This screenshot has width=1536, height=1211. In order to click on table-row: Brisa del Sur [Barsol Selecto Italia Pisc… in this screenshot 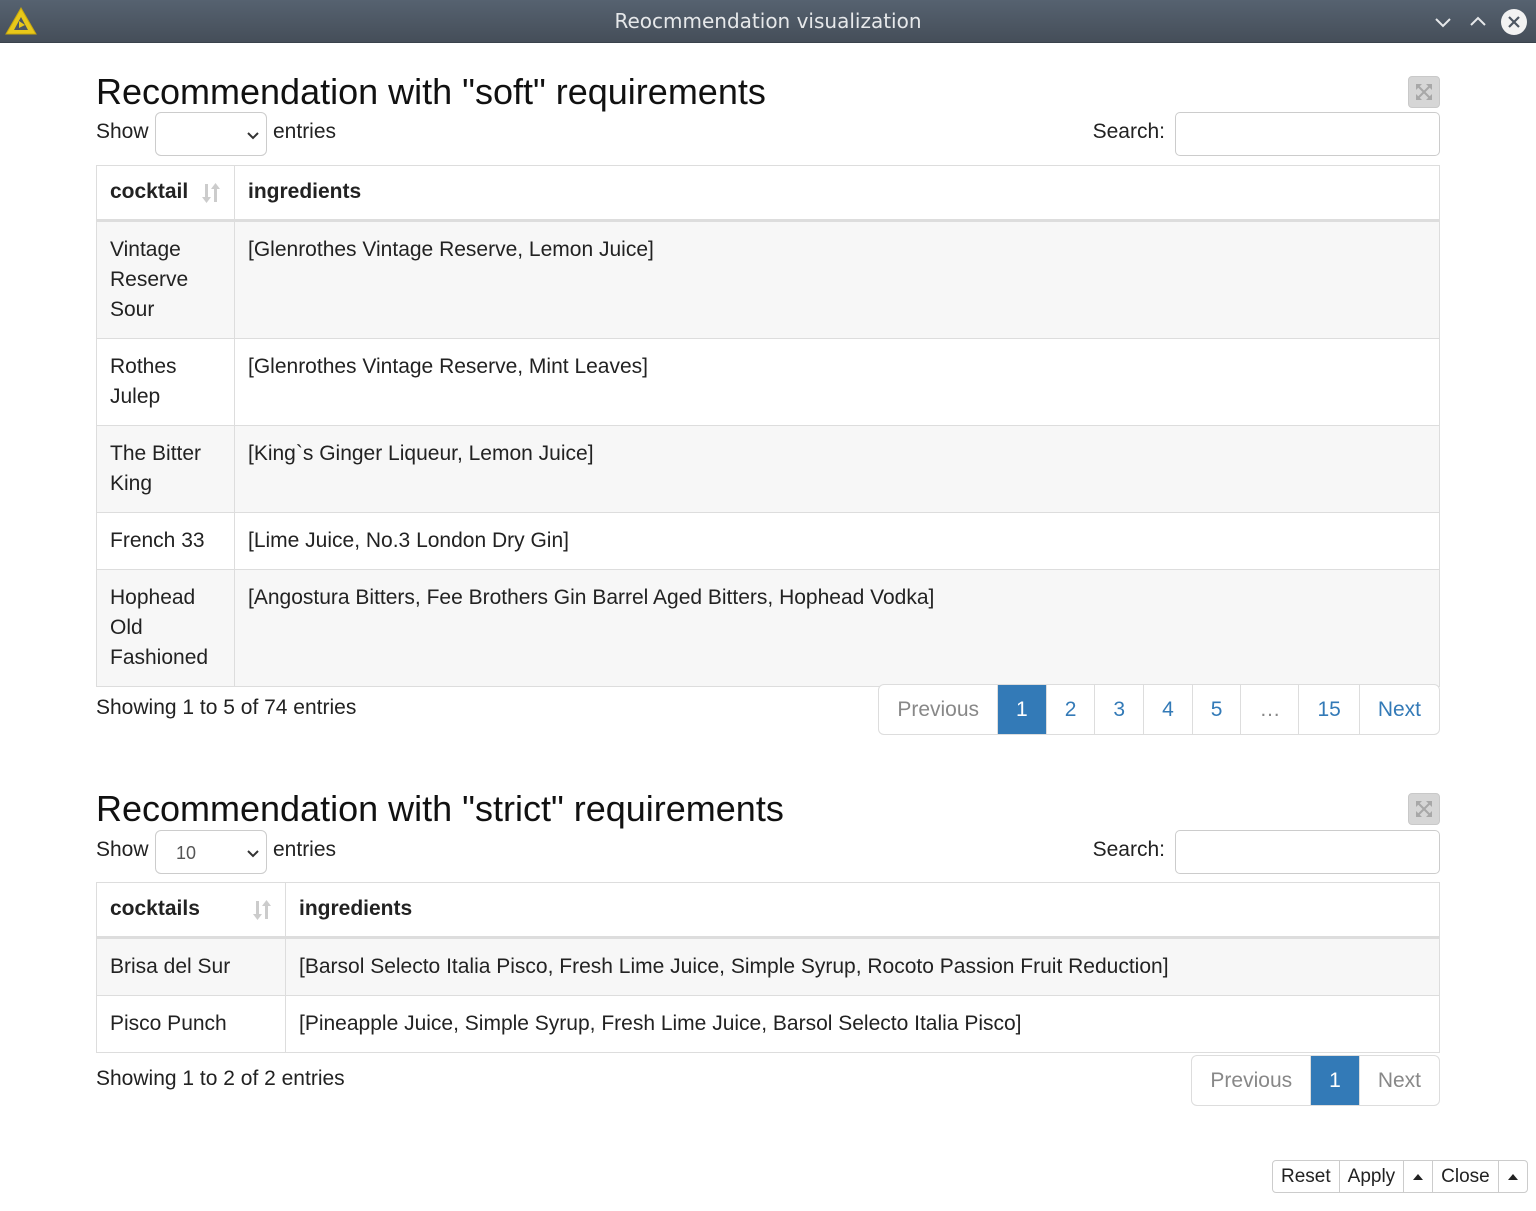, I will do `click(768, 966)`.